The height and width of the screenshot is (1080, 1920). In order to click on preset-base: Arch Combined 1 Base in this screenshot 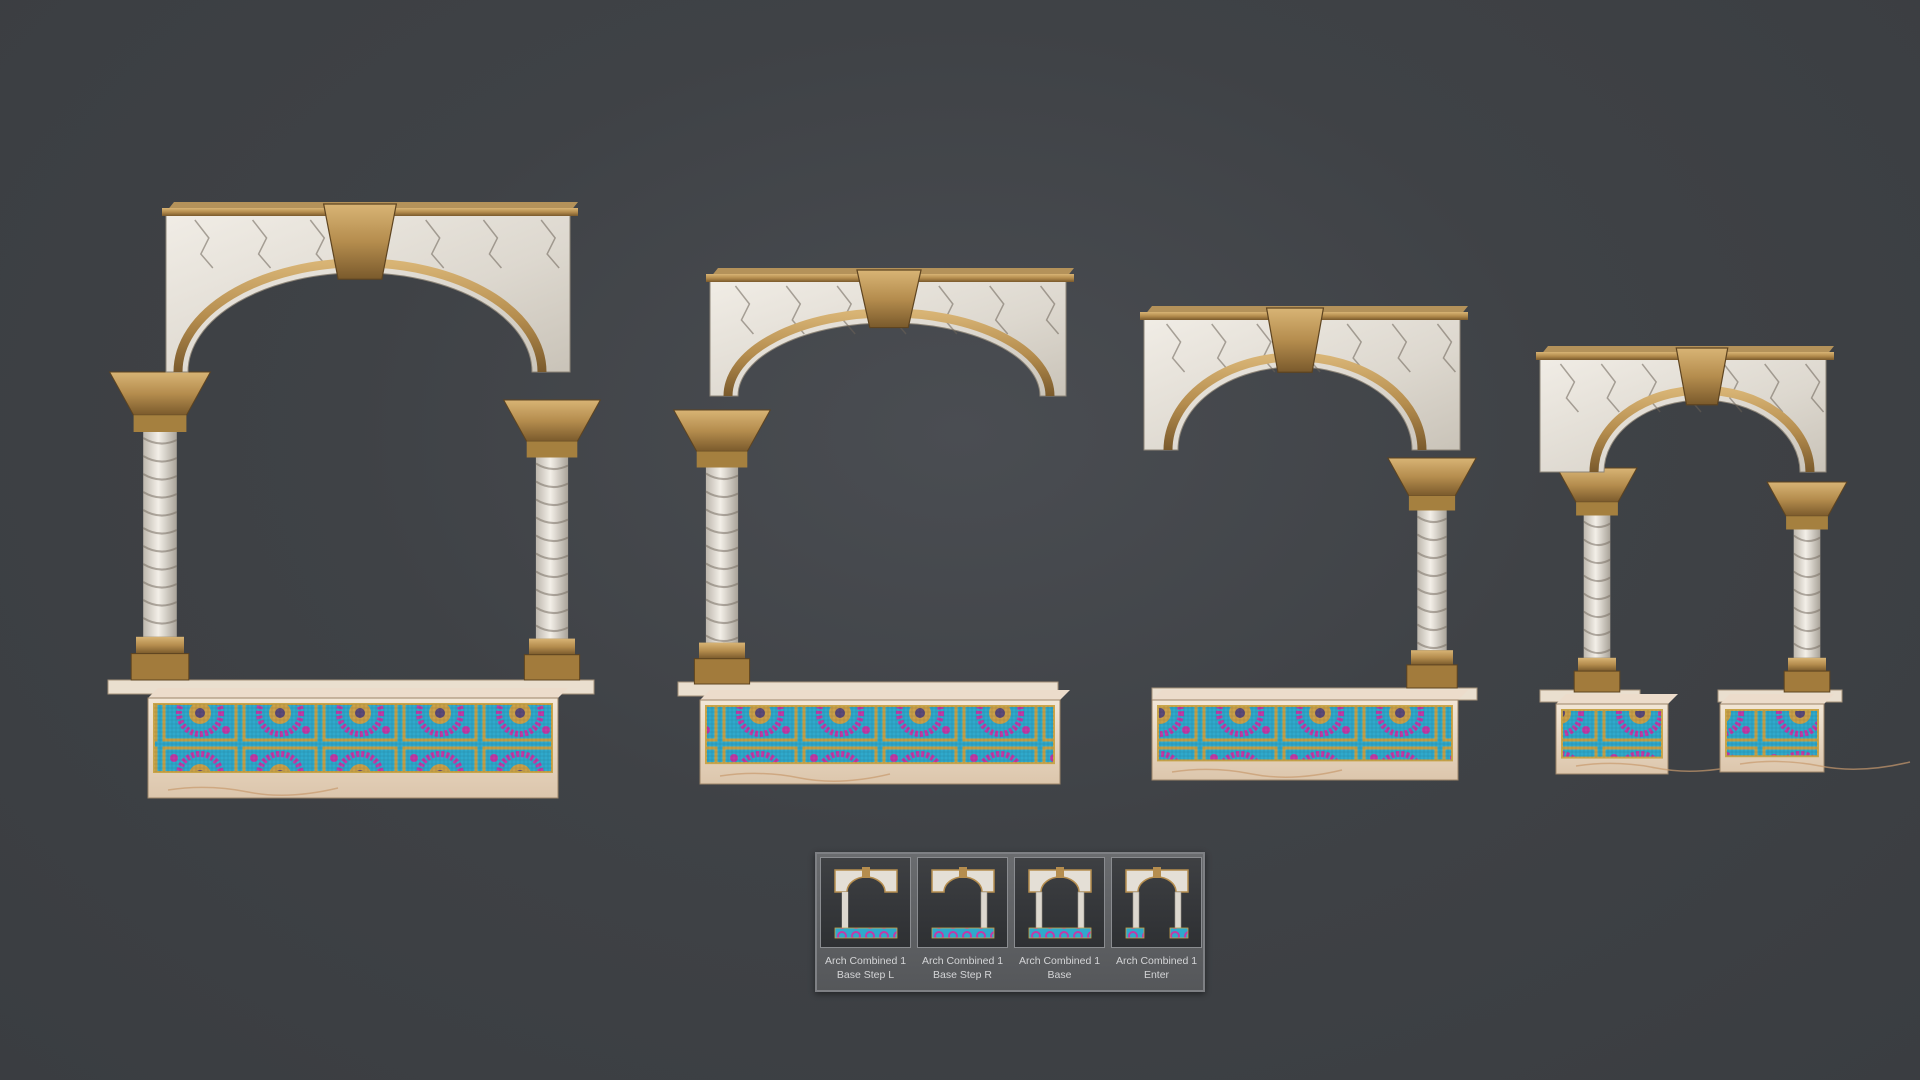, I will do `click(1059, 923)`.